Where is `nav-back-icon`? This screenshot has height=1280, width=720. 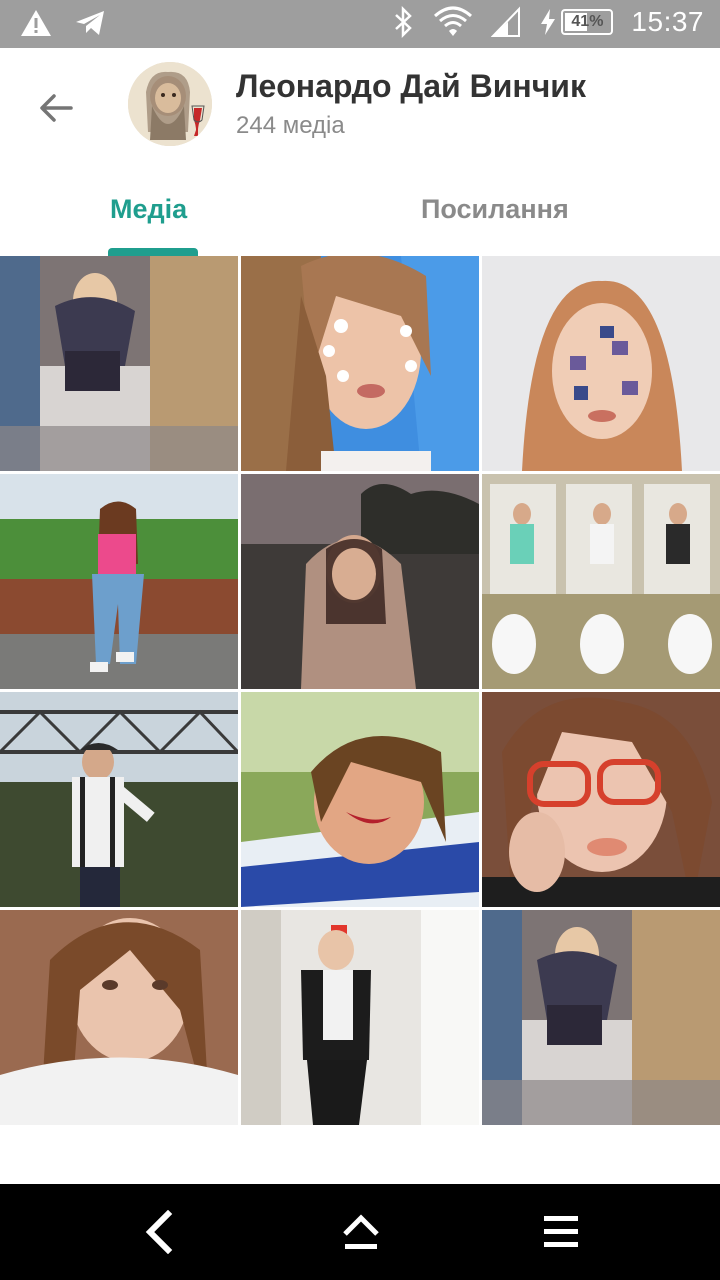
nav-back-icon is located at coordinates (159, 1232).